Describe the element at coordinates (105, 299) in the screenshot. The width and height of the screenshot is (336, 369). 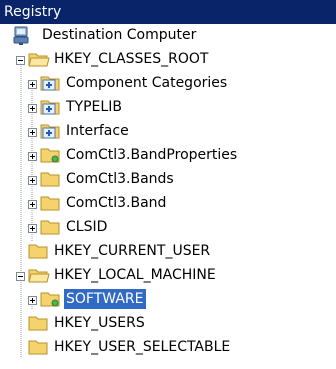
I see `tree-item-label-selected: SOFTWARE` at that location.